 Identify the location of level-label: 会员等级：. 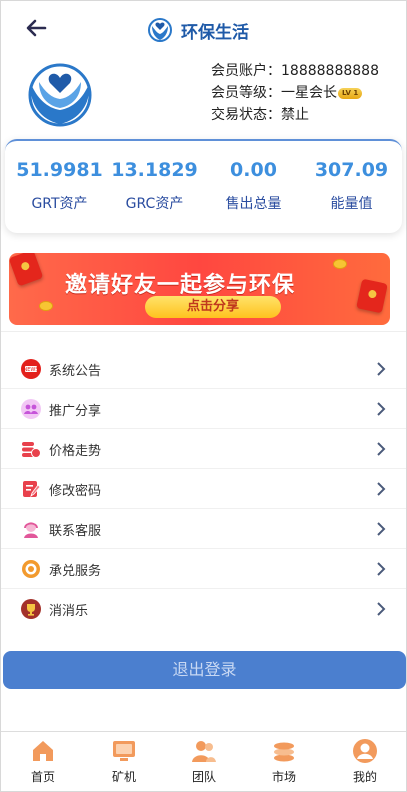
(246, 93).